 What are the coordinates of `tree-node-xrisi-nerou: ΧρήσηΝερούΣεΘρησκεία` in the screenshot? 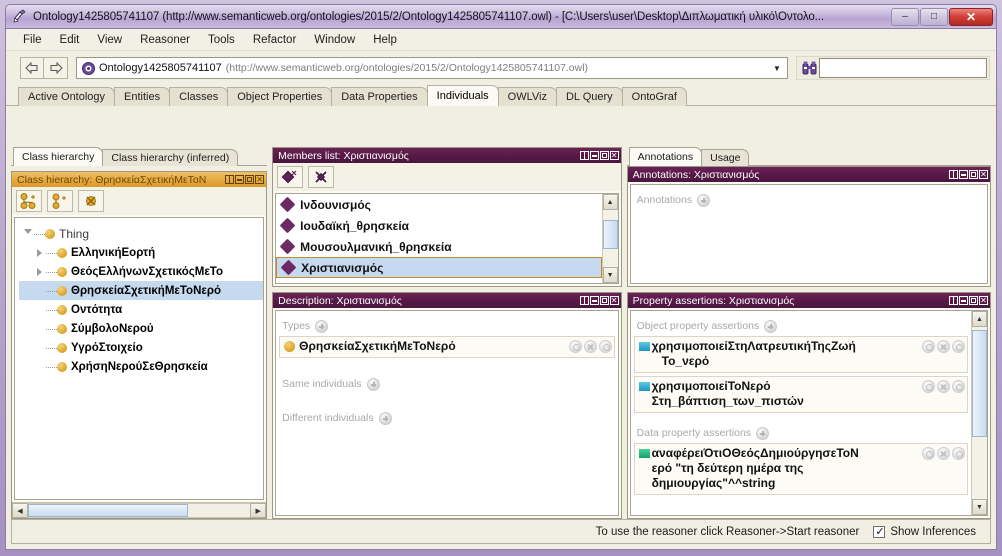 It's located at (141, 366).